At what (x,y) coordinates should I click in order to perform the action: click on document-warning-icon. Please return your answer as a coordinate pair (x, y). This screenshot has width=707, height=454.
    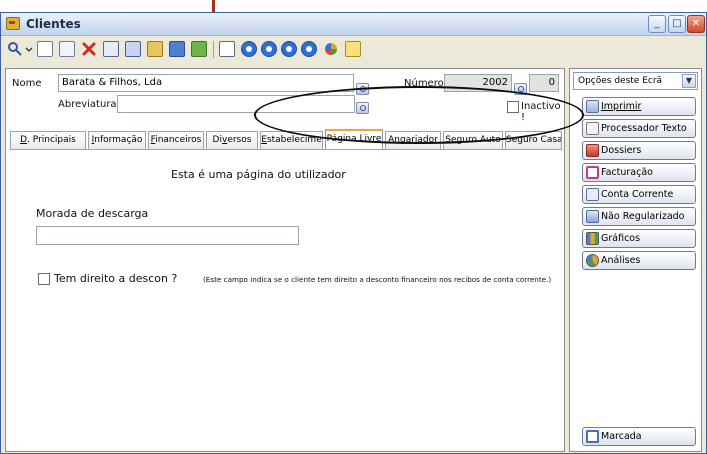
    Looking at the image, I should click on (592, 216).